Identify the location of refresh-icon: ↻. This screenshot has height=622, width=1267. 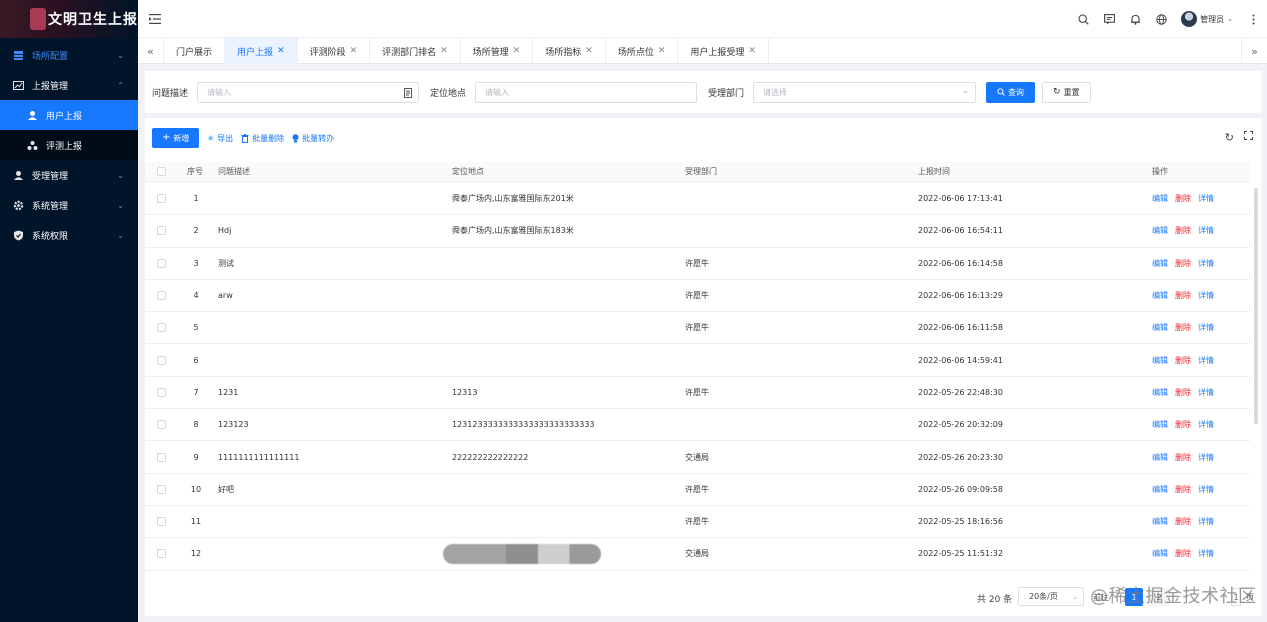
(1229, 137).